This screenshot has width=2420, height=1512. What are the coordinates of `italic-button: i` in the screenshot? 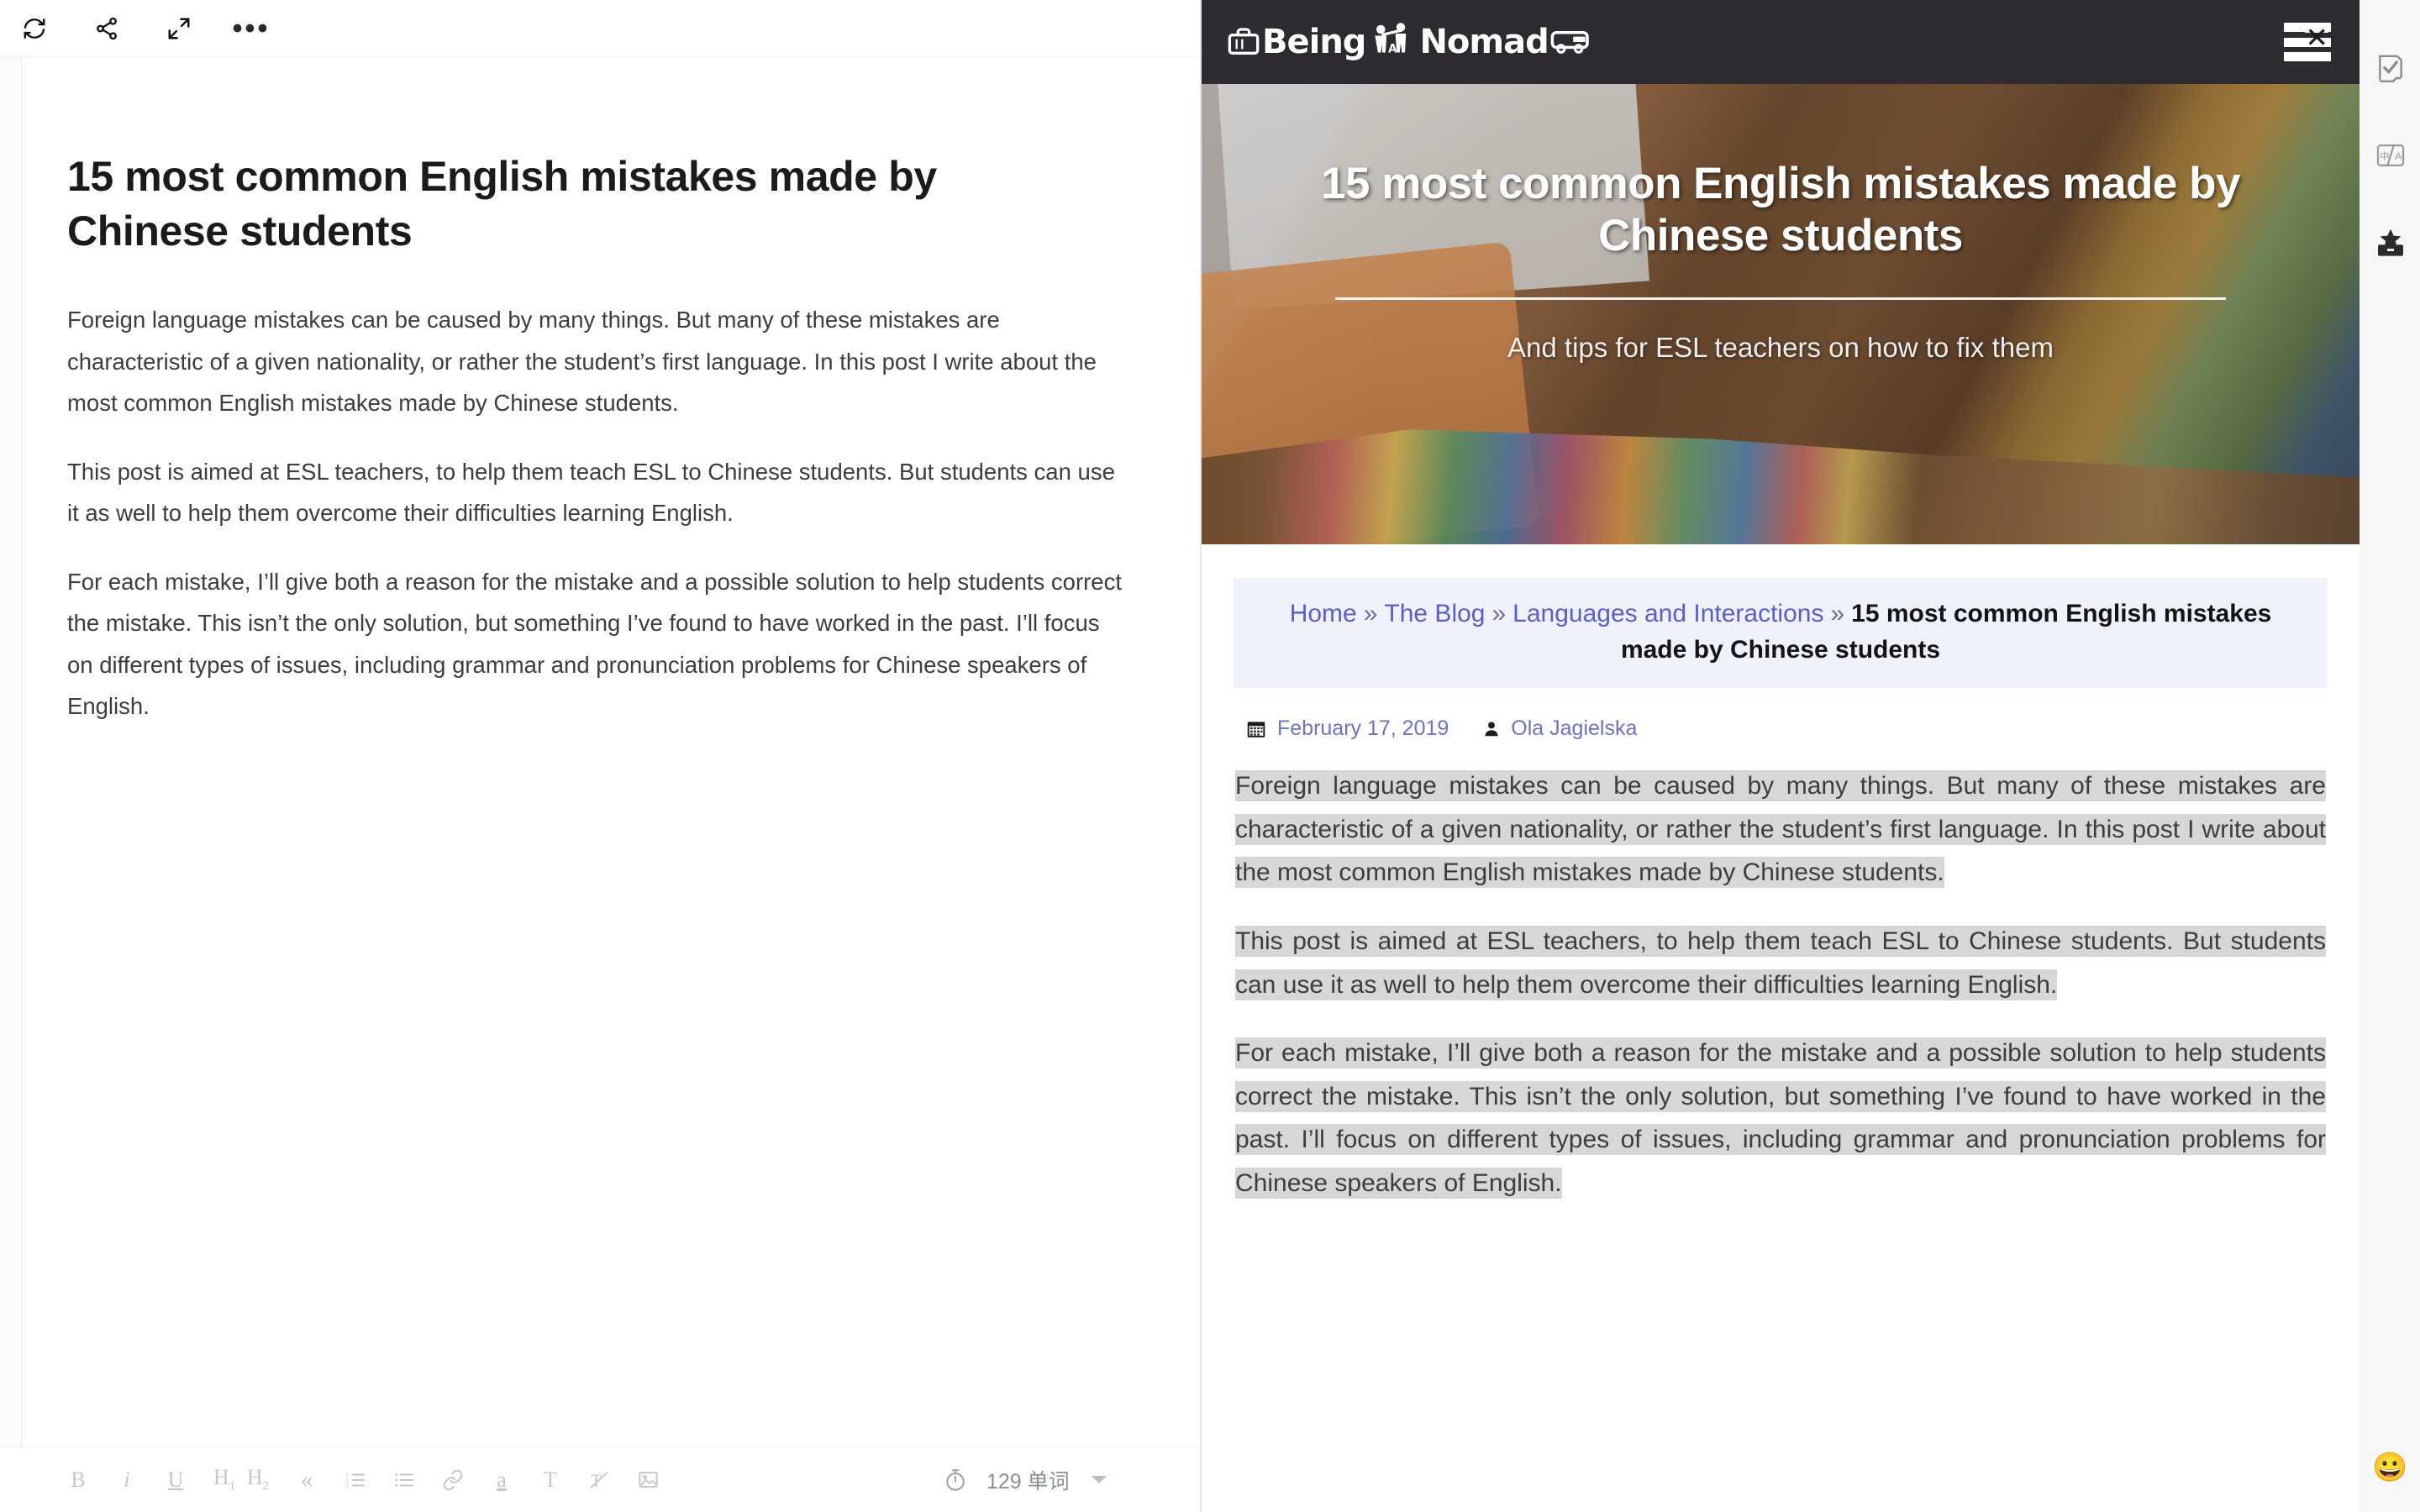 It's located at (127, 1480).